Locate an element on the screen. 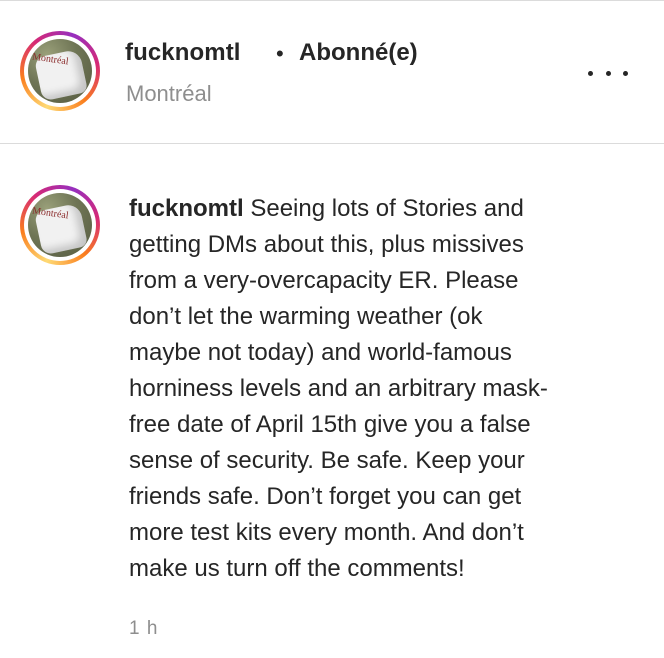  caption-line: maybe not today) and world-famous is located at coordinates (320, 352).